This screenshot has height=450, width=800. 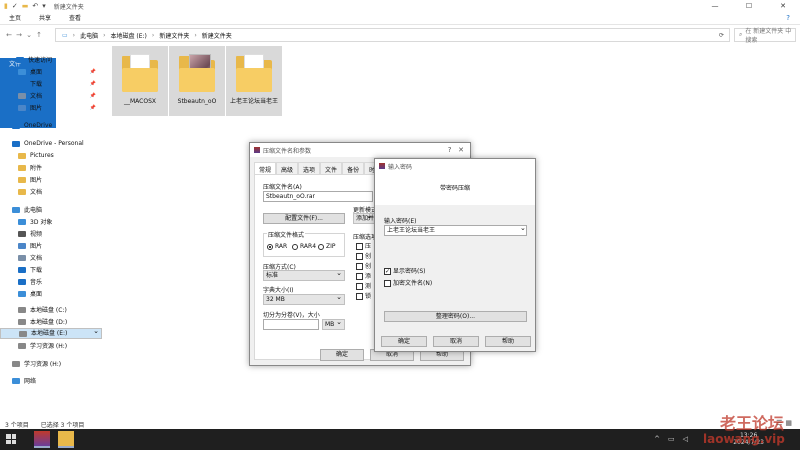 I want to click on folder-item: __MACOSX, so click(x=140, y=81).